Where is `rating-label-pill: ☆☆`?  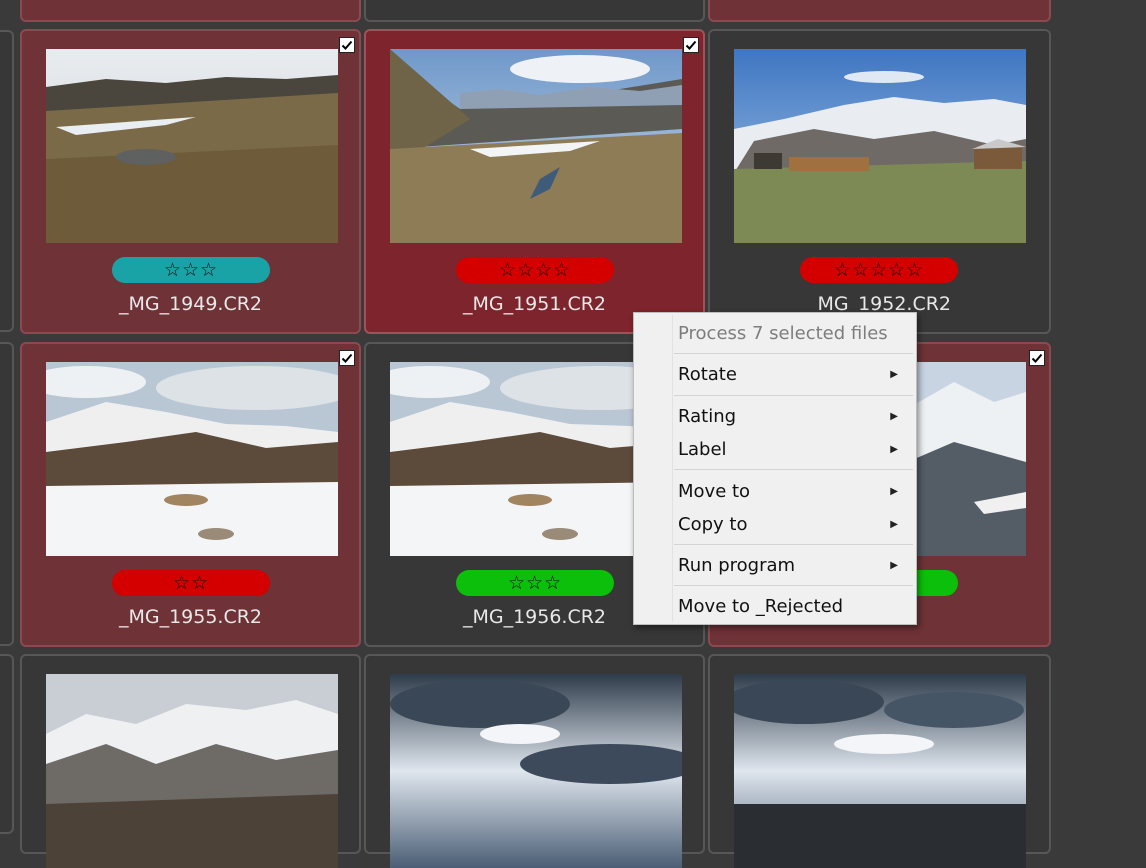 rating-label-pill: ☆☆ is located at coordinates (191, 583).